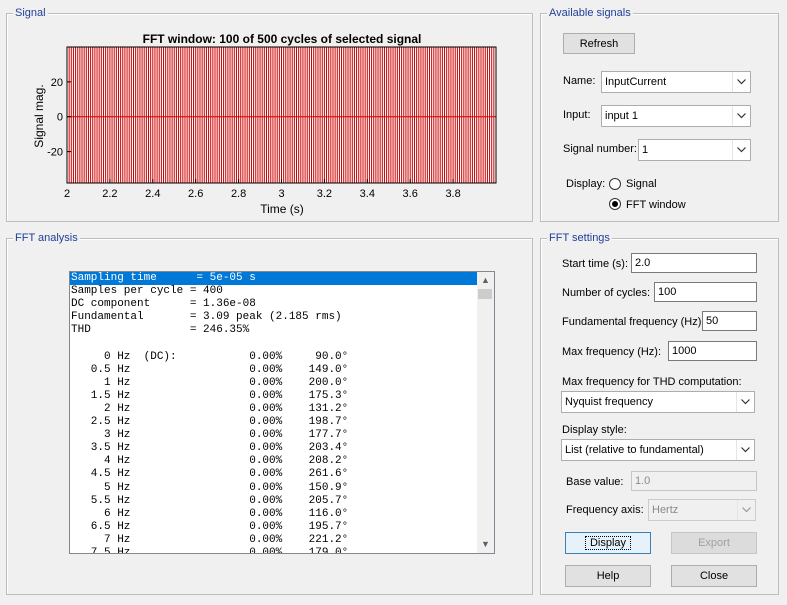 The width and height of the screenshot is (787, 605). Describe the element at coordinates (609, 402) in the screenshot. I see `thd-max-freq-value: Nyquist frequency` at that location.